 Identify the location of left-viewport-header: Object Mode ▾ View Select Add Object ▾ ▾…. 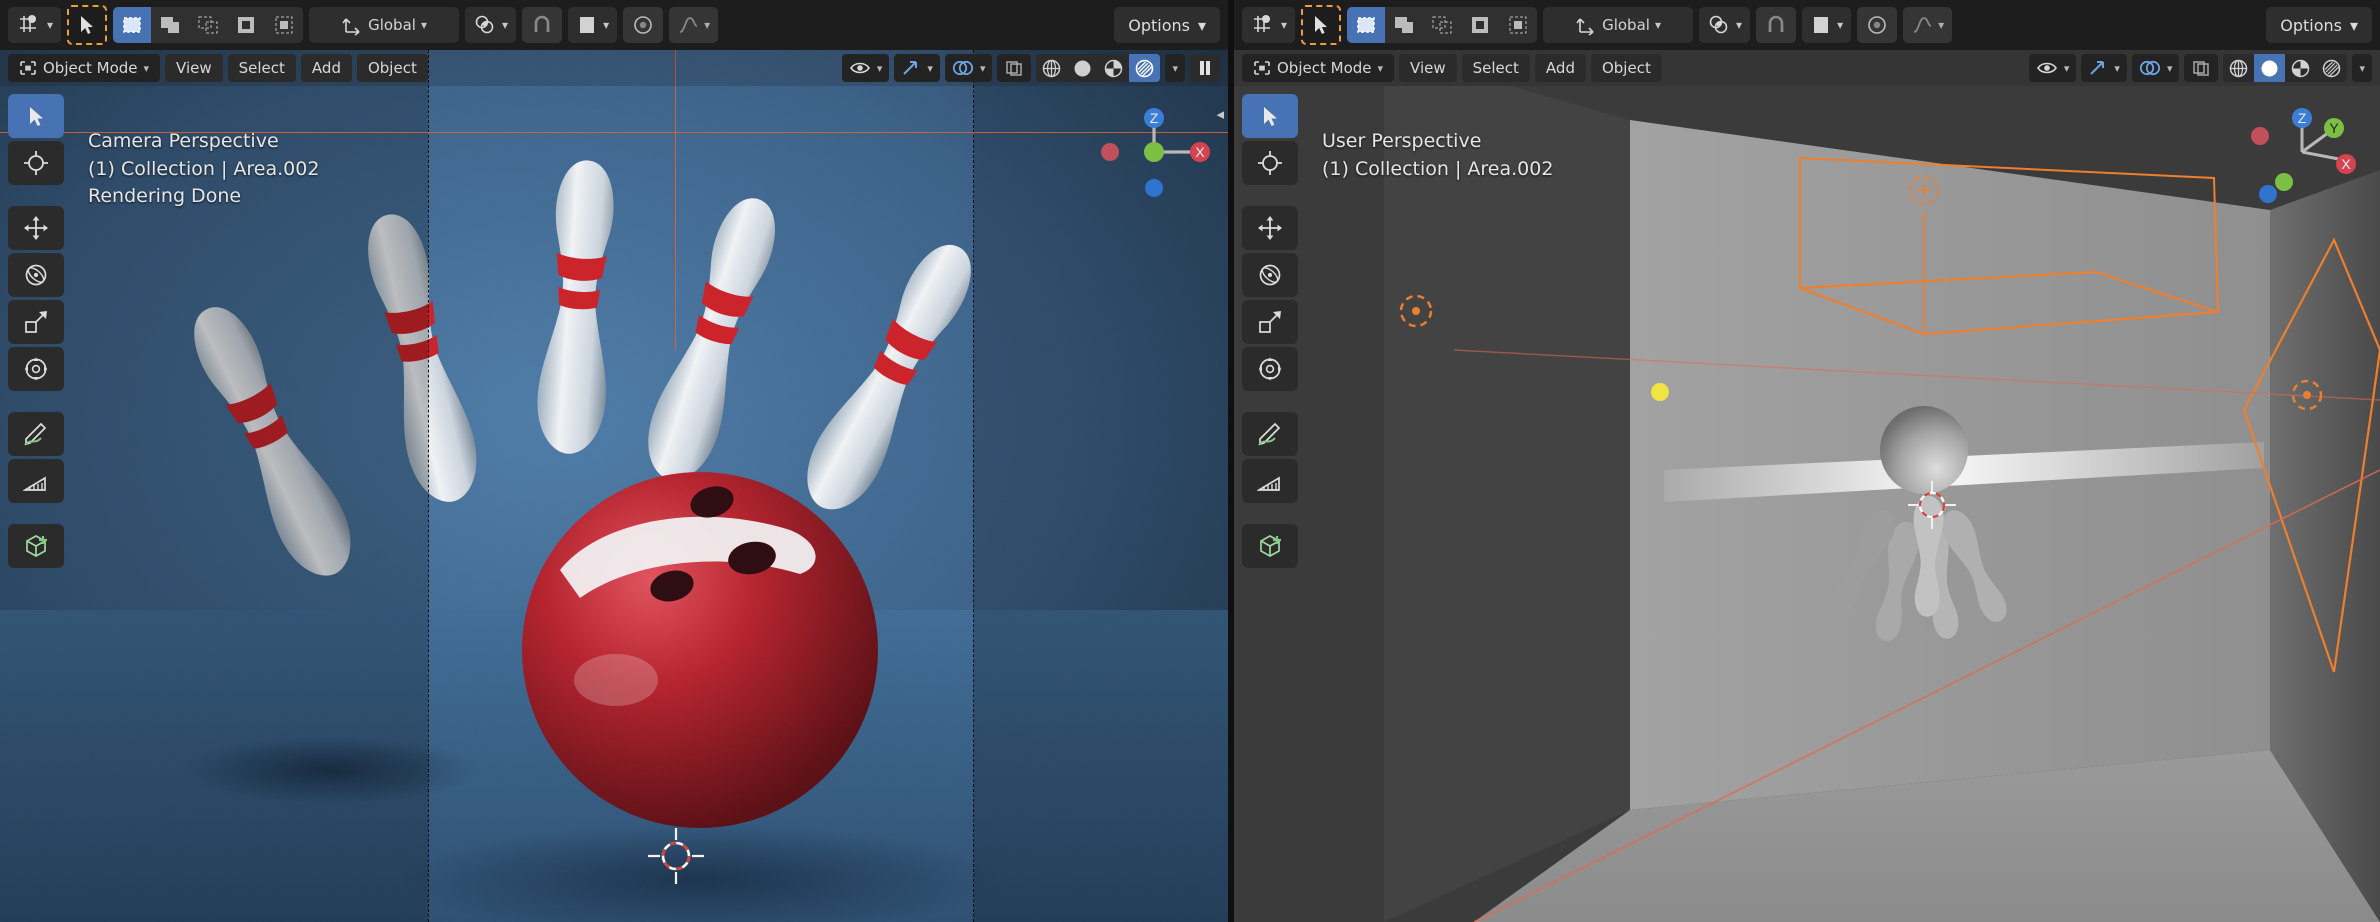
(614, 68).